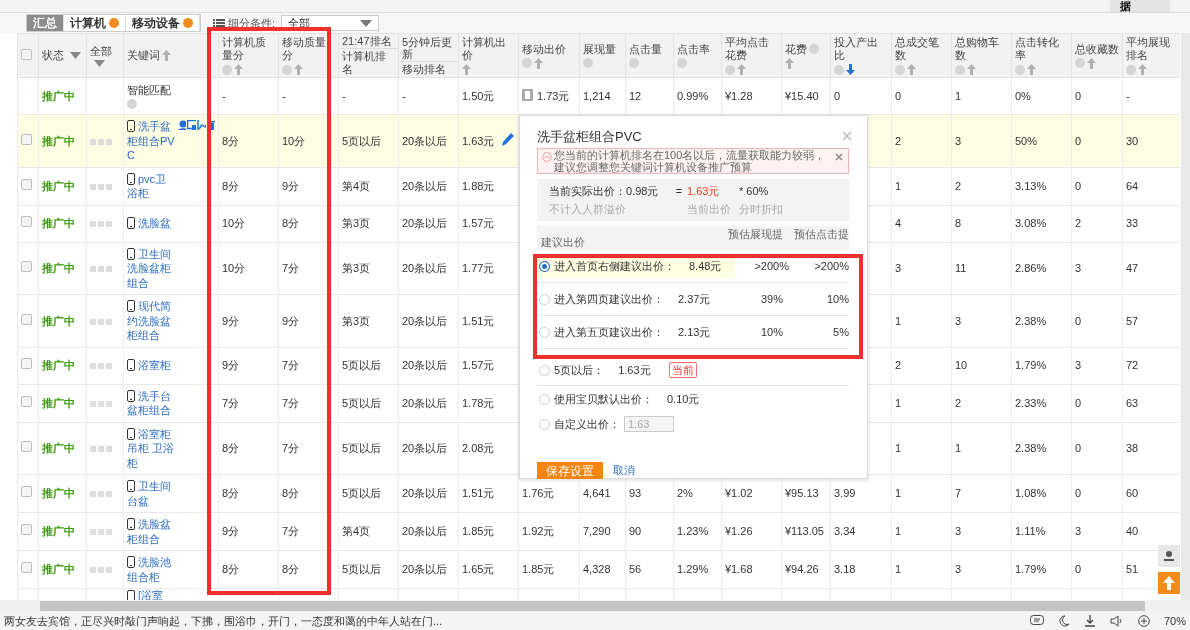 Image resolution: width=1190 pixels, height=630 pixels. I want to click on table-cell: 第3页, so click(356, 320).